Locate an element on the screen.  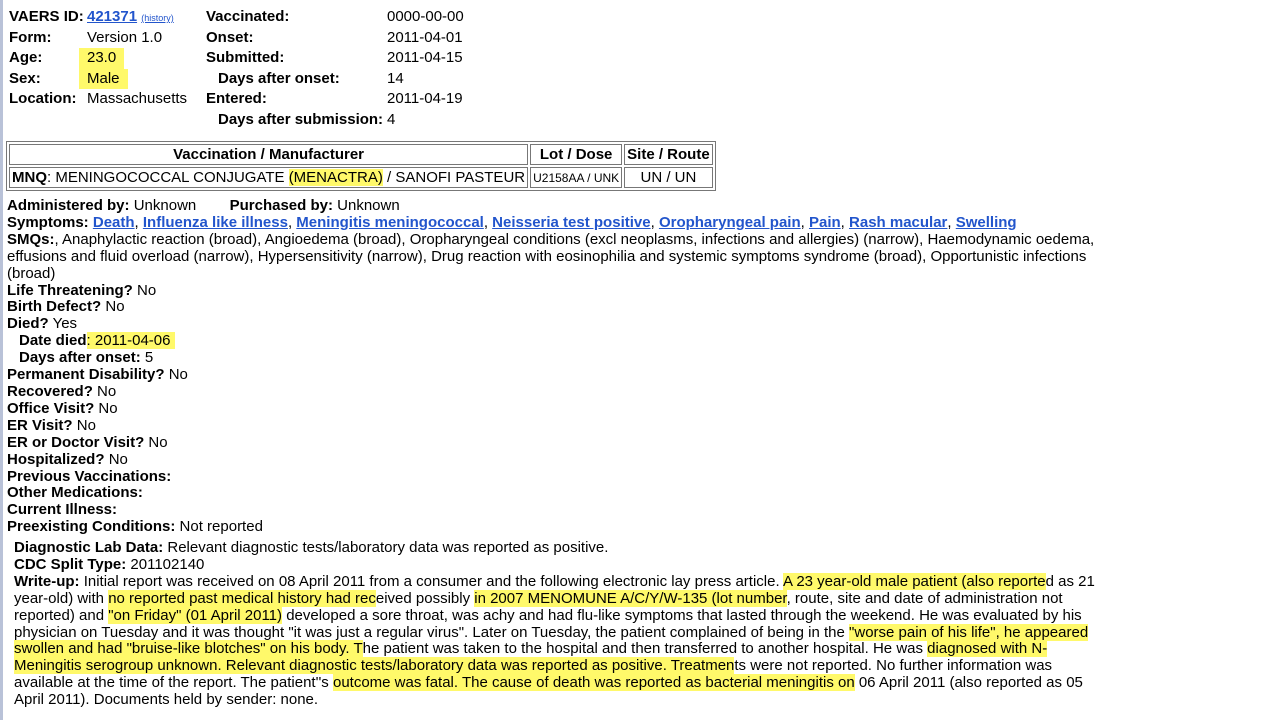
vaccine-manufacturer: / SANOFI PASTEUR is located at coordinates (454, 177).